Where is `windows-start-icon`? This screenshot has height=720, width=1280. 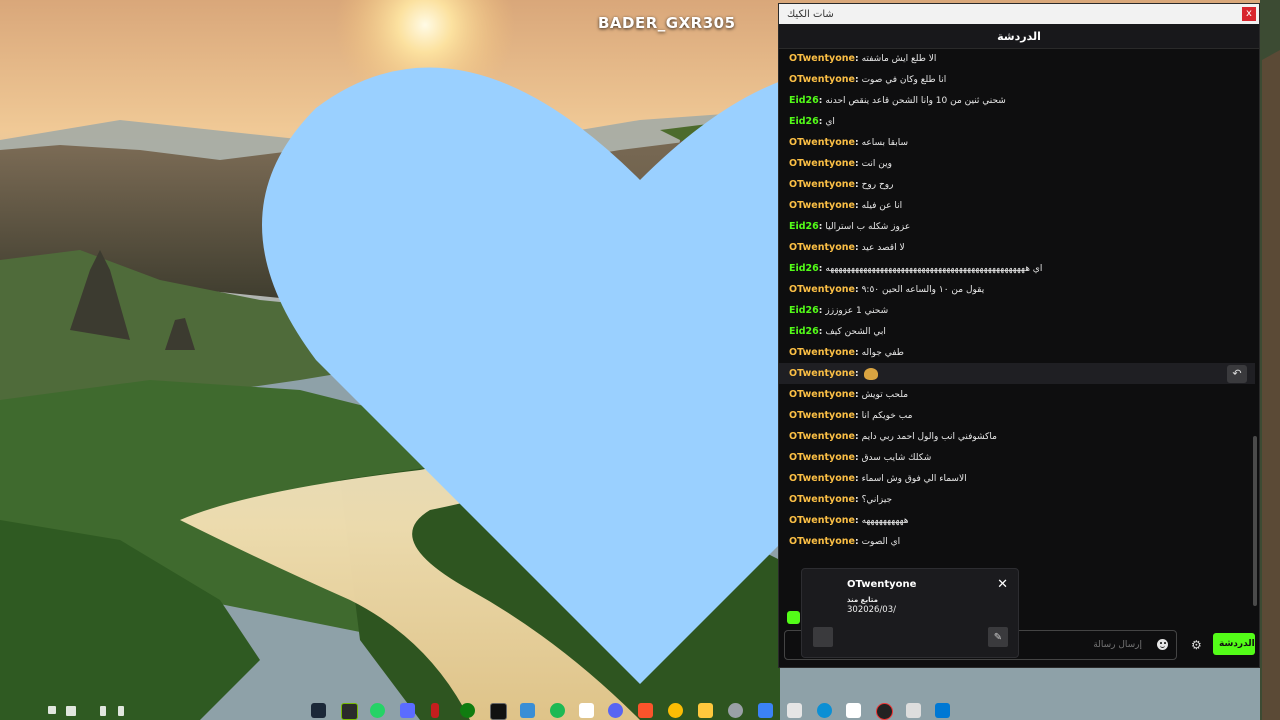
windows-start-icon is located at coordinates (942, 710).